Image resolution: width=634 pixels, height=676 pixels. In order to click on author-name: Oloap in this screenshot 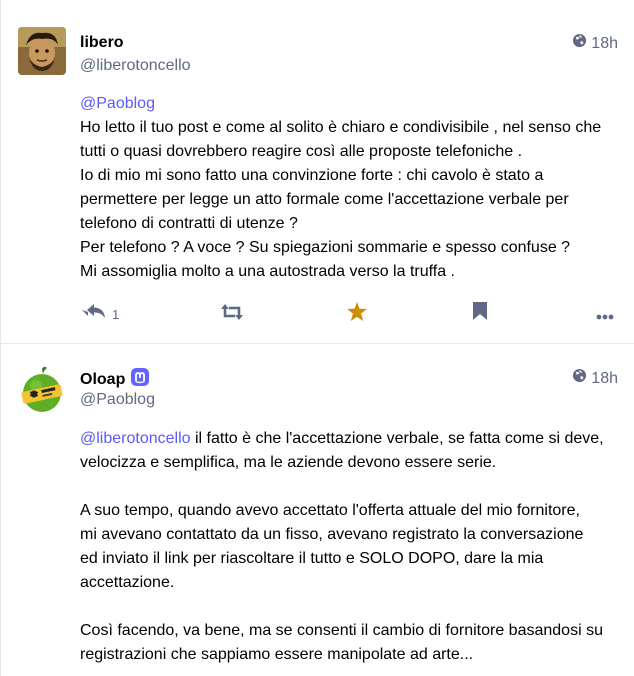, I will do `click(115, 380)`.